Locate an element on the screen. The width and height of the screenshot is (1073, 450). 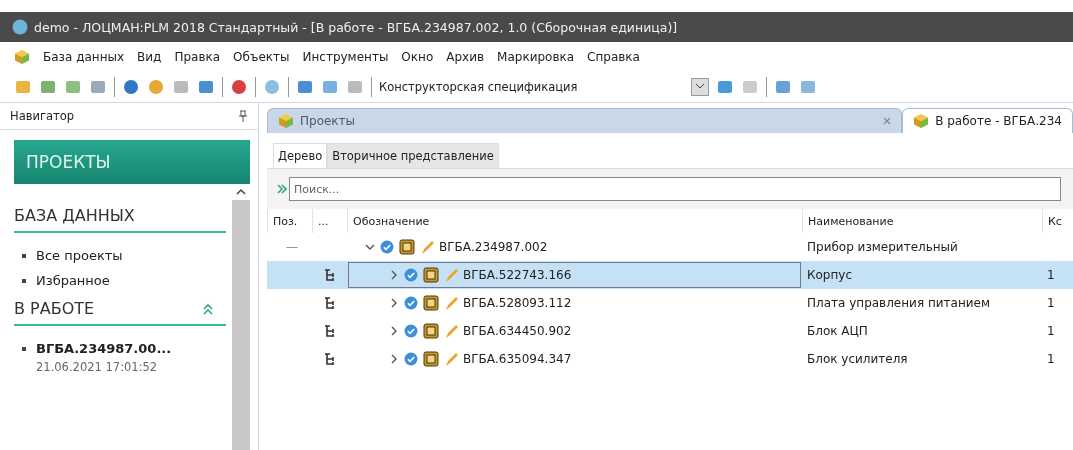
menu-item: Маркировка is located at coordinates (536, 57).